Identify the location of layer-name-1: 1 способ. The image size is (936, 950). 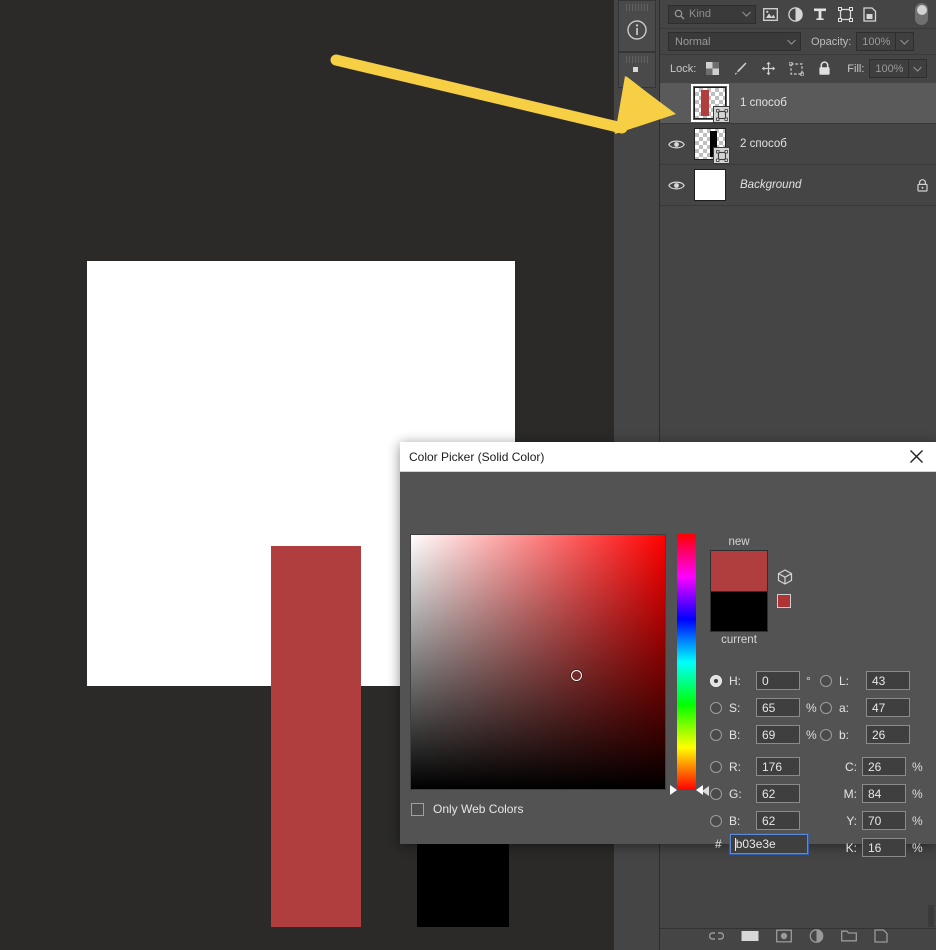
(824, 103).